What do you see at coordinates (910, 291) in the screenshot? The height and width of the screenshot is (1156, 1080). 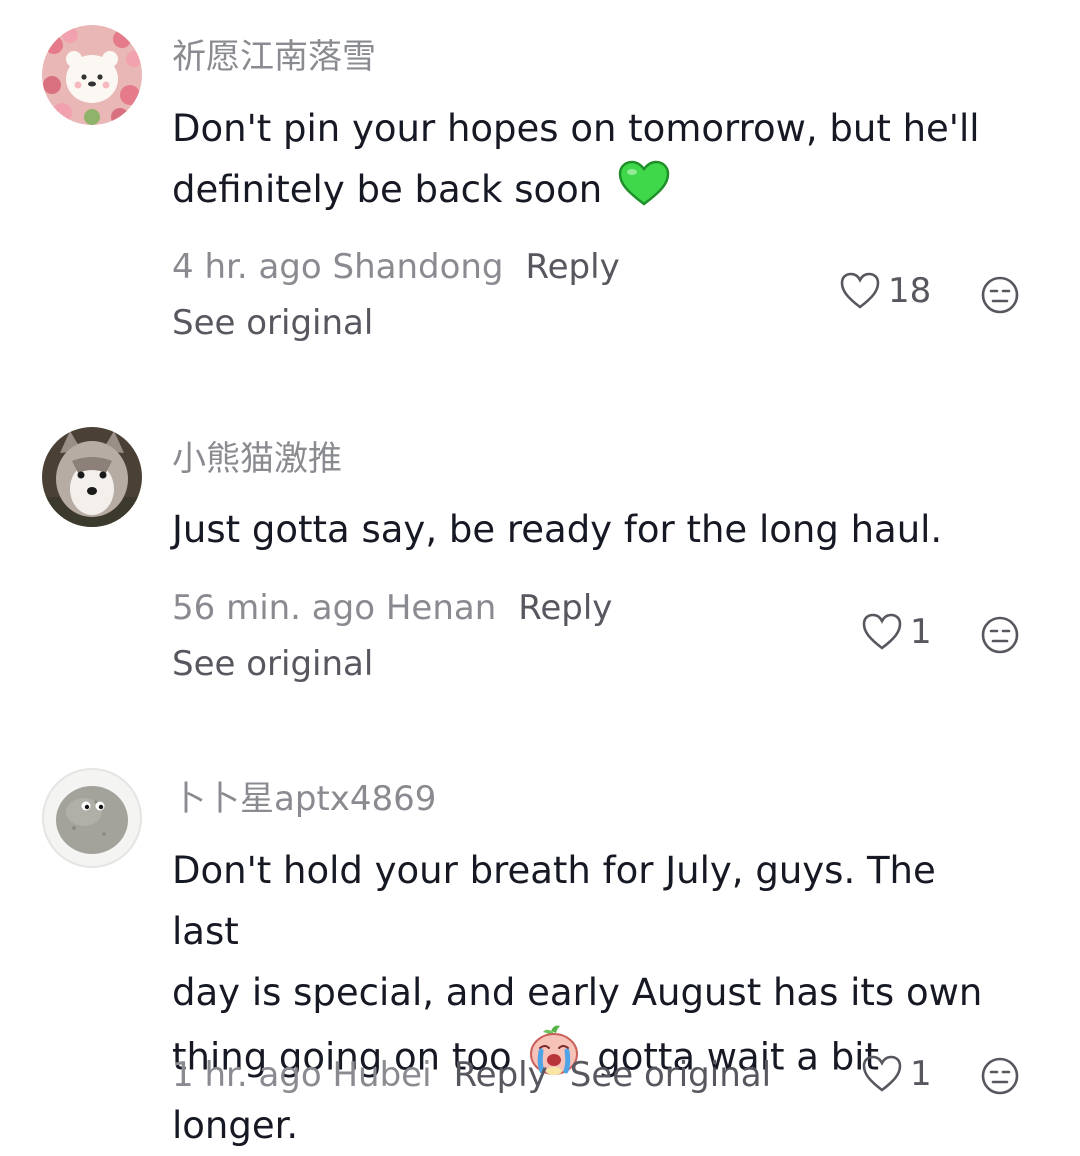 I see `like-count: 18` at bounding box center [910, 291].